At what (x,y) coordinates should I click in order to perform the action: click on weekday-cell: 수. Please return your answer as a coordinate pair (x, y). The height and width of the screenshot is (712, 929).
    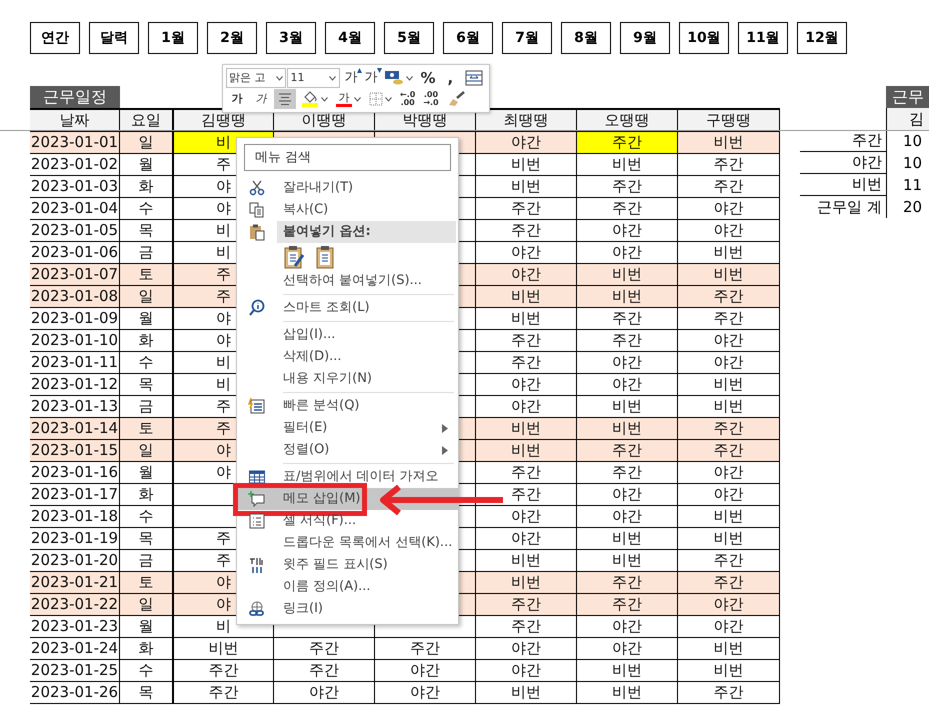
    Looking at the image, I should click on (147, 517).